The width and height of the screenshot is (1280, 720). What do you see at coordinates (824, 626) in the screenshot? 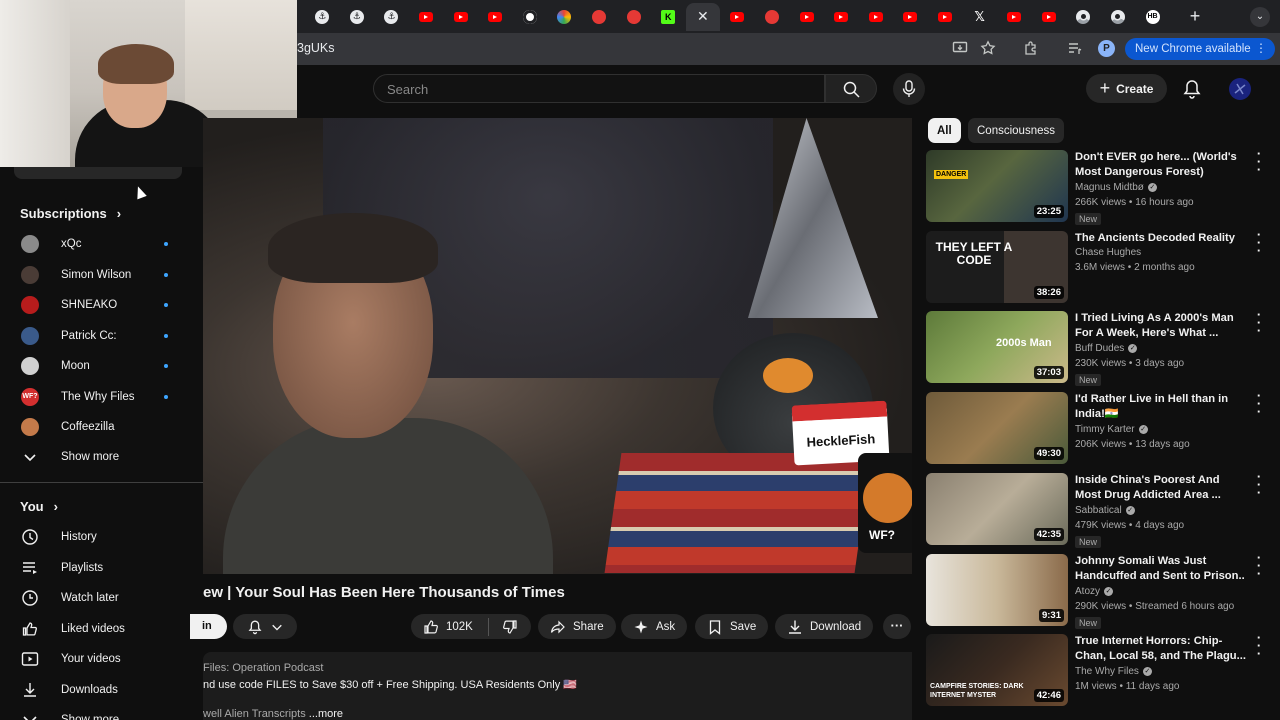
I see `download-button: Download` at bounding box center [824, 626].